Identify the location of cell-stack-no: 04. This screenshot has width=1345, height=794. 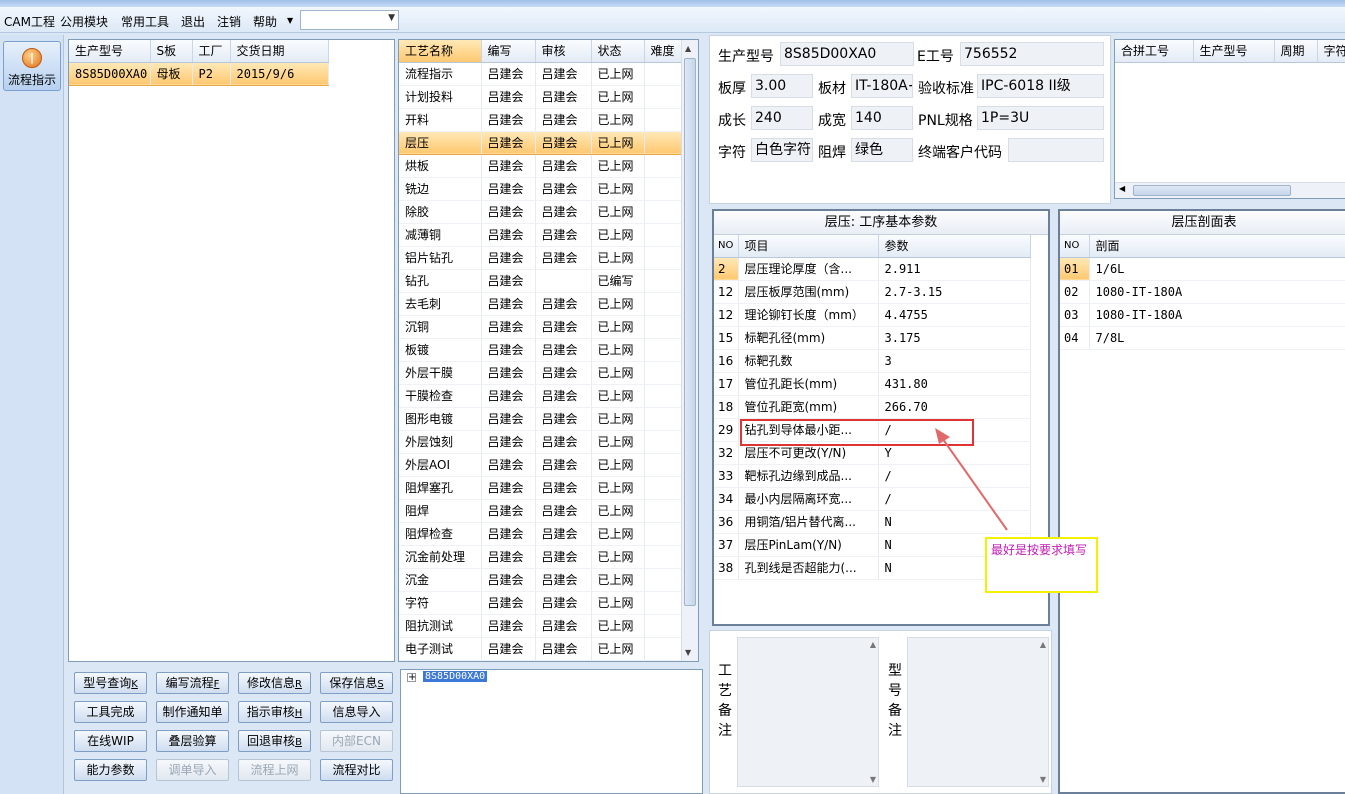
(1075, 338).